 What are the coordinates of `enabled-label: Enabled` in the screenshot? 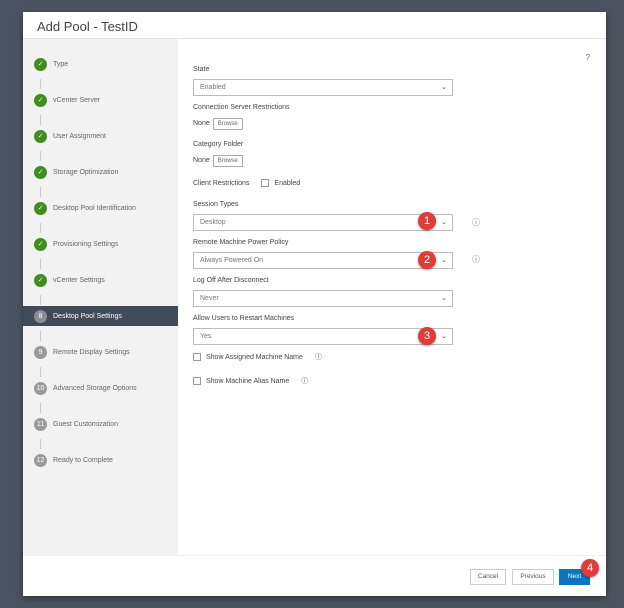 It's located at (287, 183).